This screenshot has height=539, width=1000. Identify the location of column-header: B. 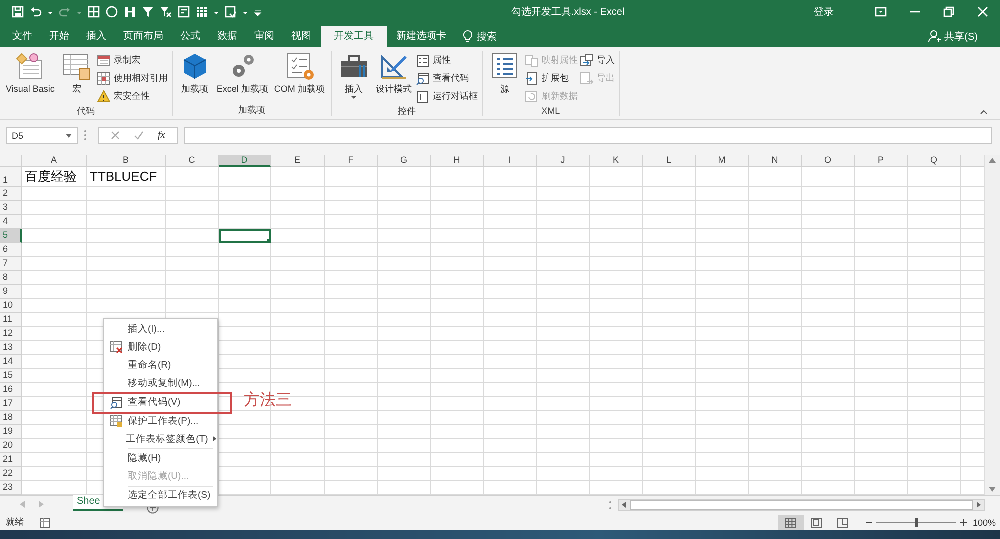
(126, 161).